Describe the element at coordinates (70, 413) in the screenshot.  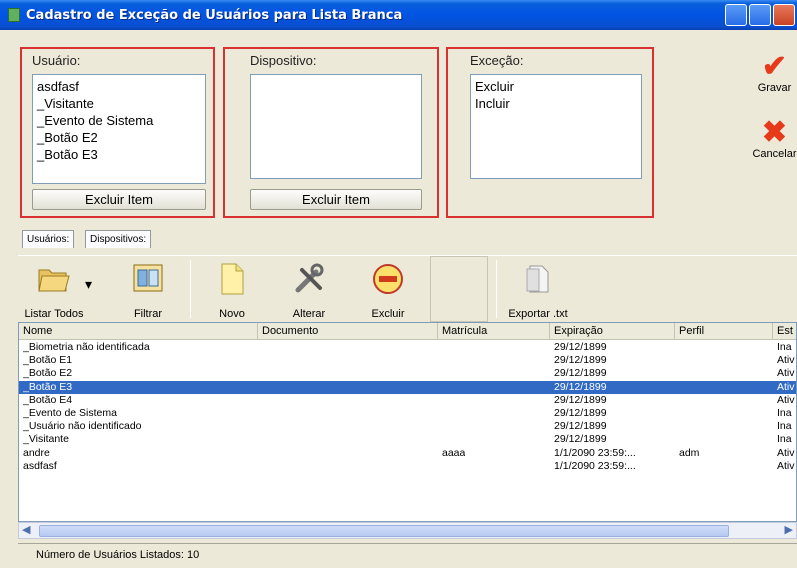
I see `table-cell: _Evento de Sistema` at that location.